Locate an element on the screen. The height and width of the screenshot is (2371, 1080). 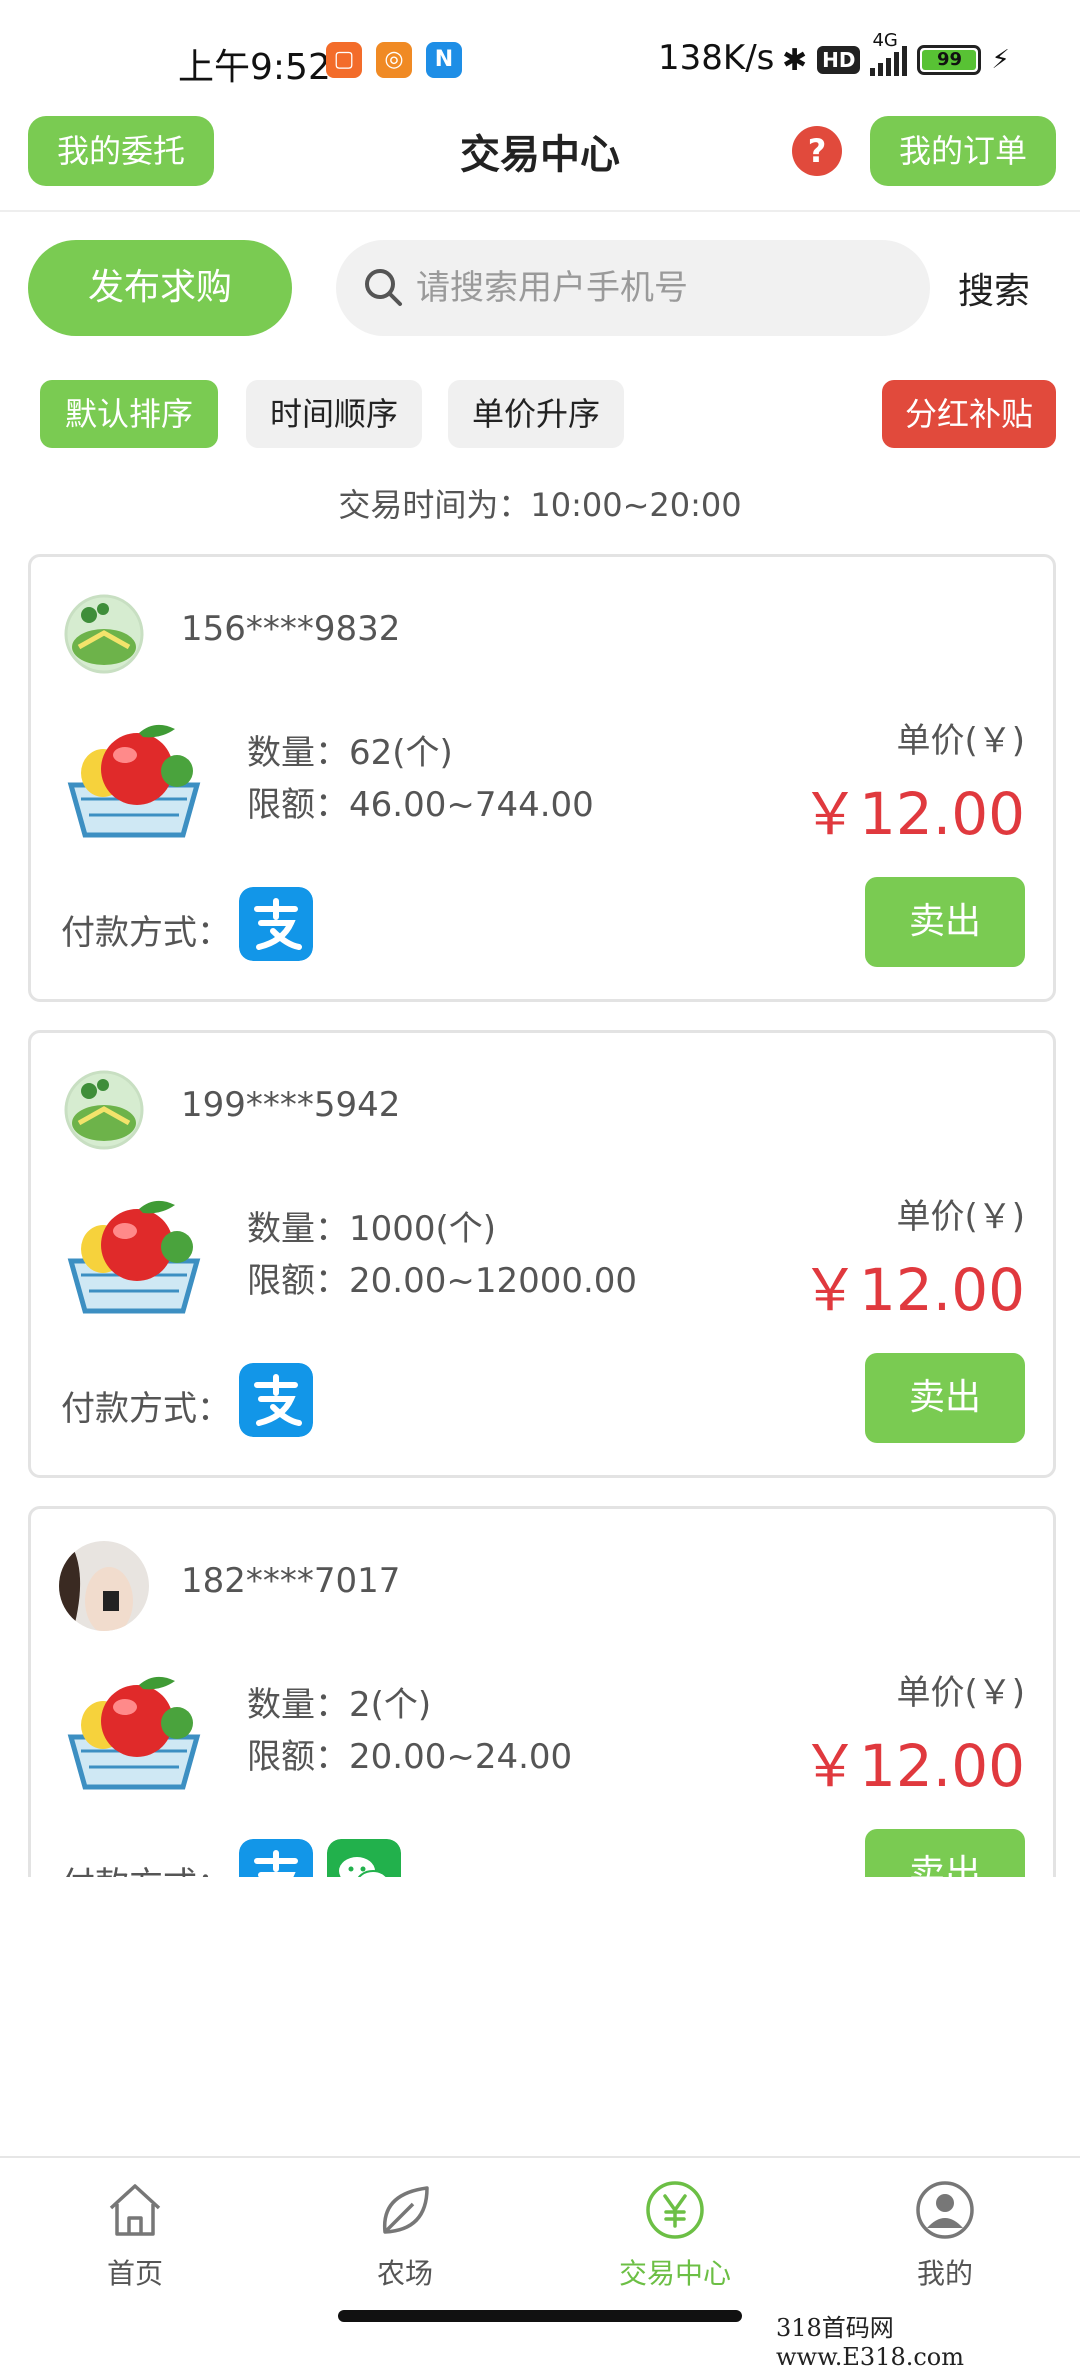
network-type: 4G is located at coordinates (885, 40).